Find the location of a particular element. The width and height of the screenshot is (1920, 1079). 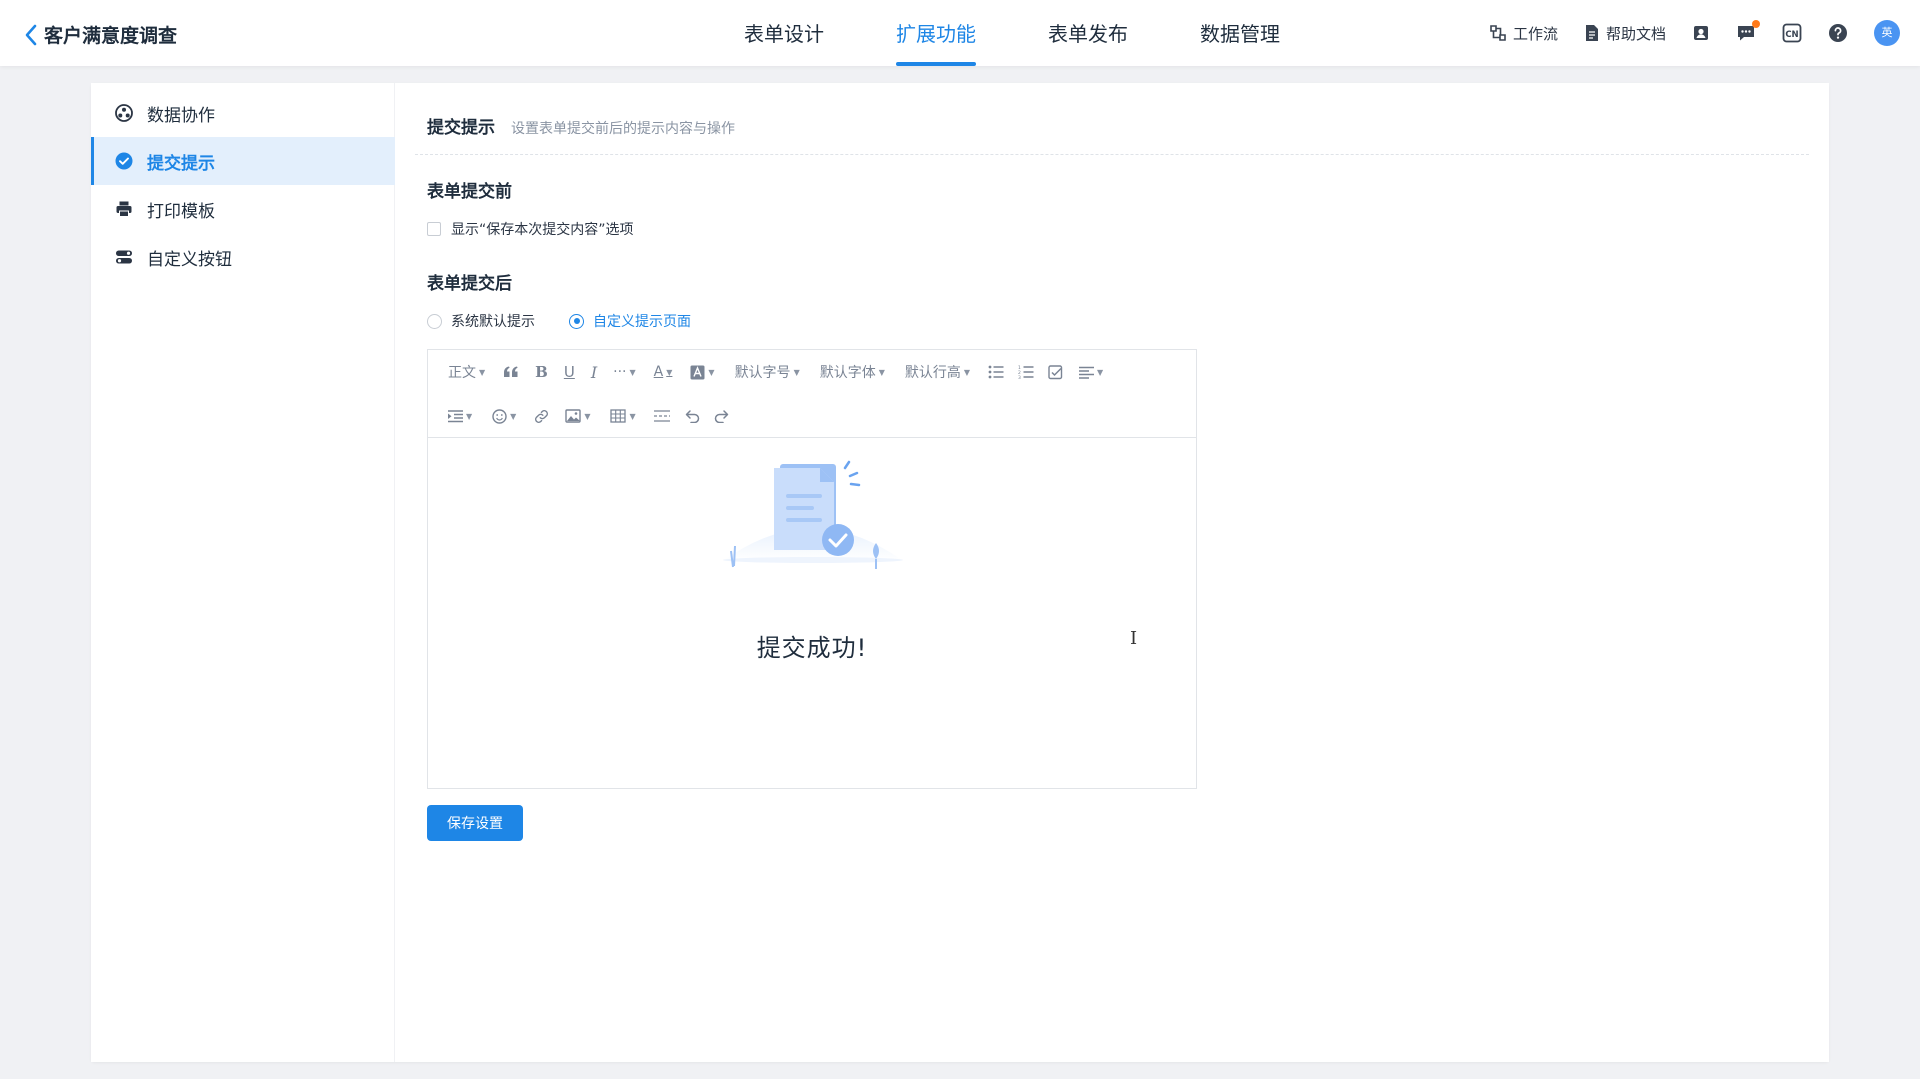

save-content-option: 显示“保存本次提交内容”选项 is located at coordinates (530, 229).